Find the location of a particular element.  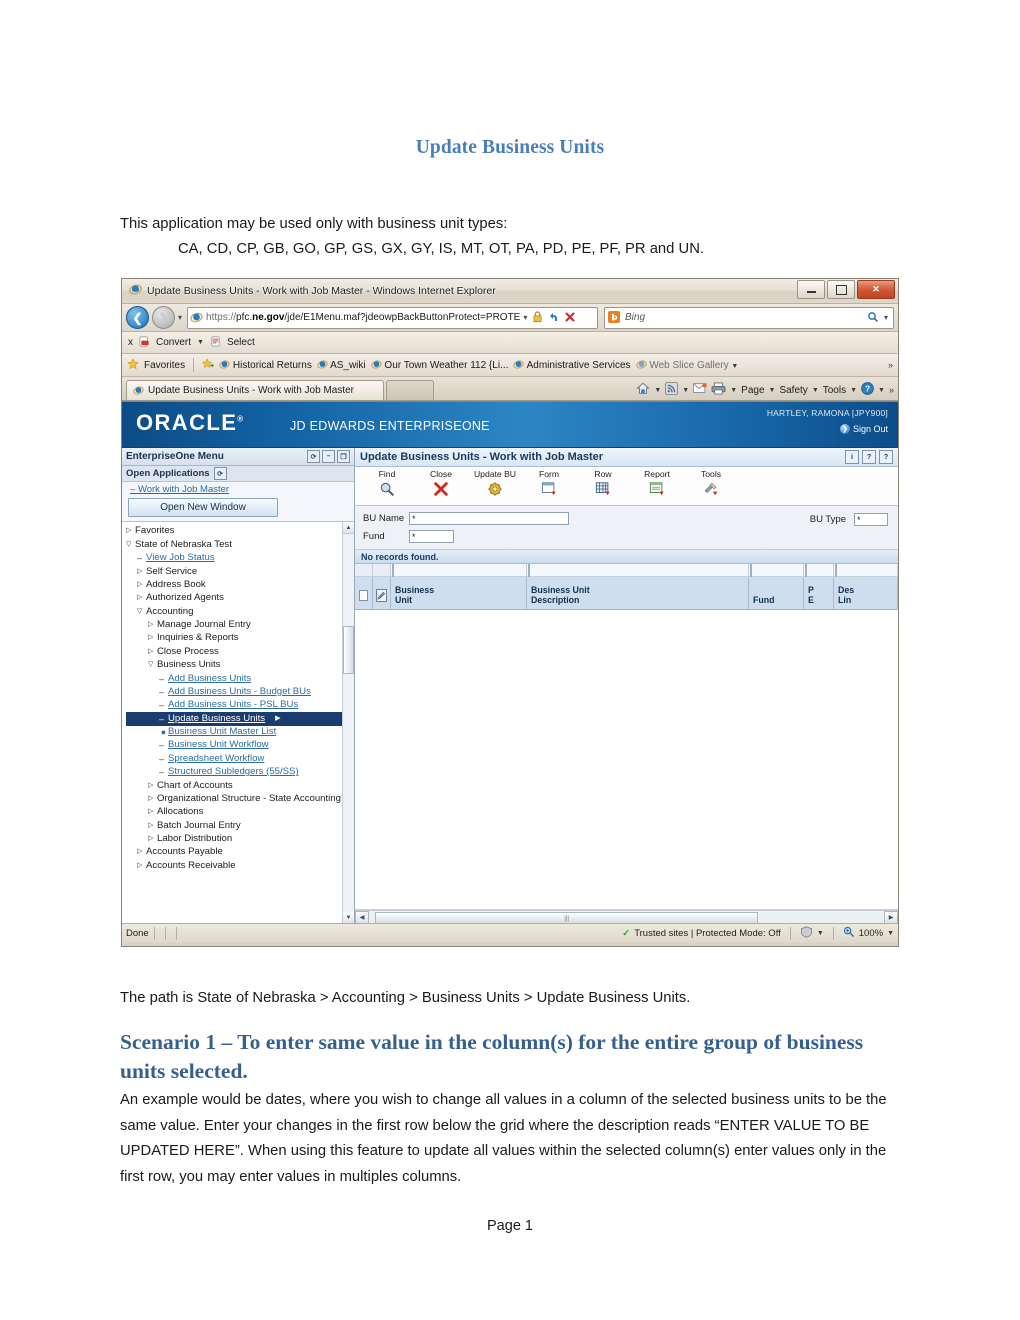

column-header-description: Business Unit Description is located at coordinates (638, 593).